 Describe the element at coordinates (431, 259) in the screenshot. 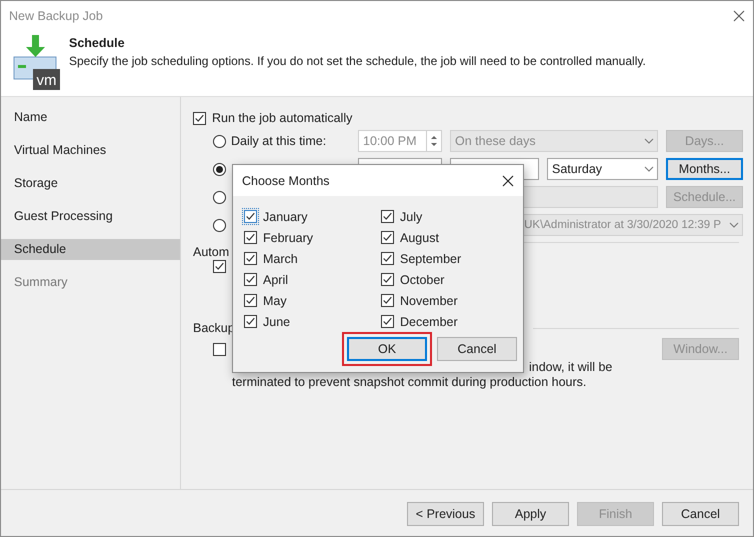

I see `month-label: September` at that location.